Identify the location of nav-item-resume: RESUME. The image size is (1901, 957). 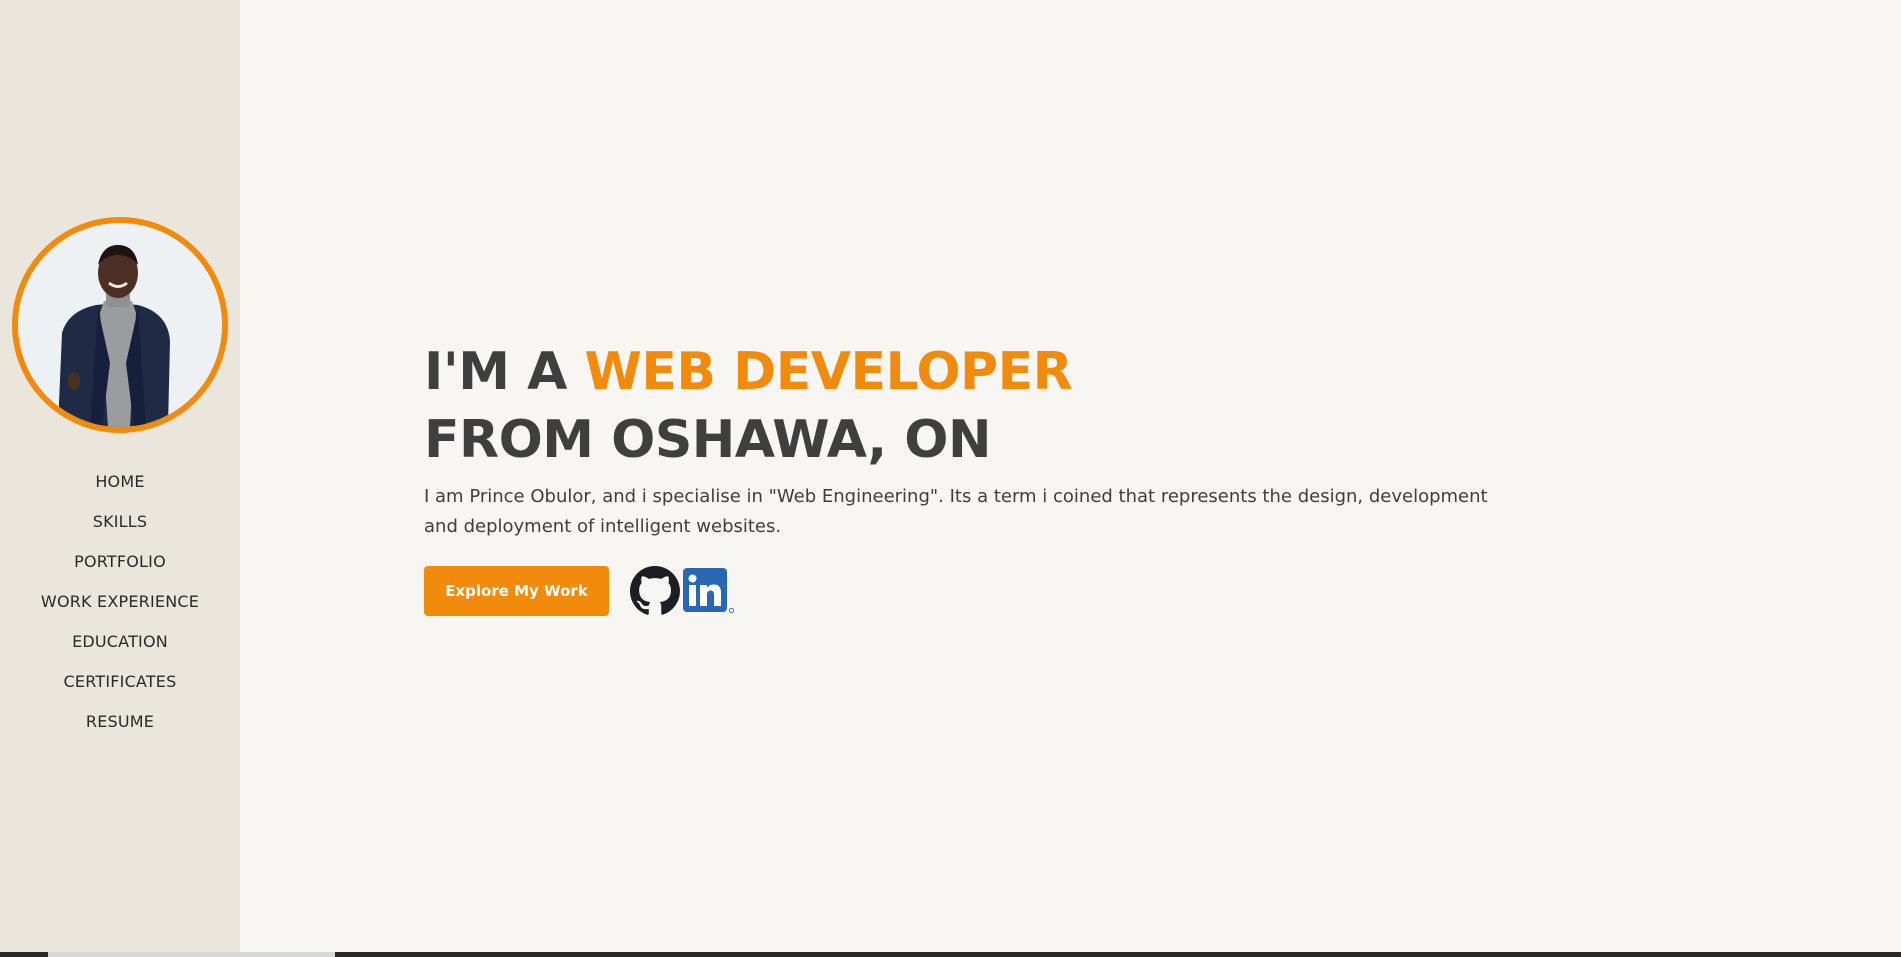
(120, 722).